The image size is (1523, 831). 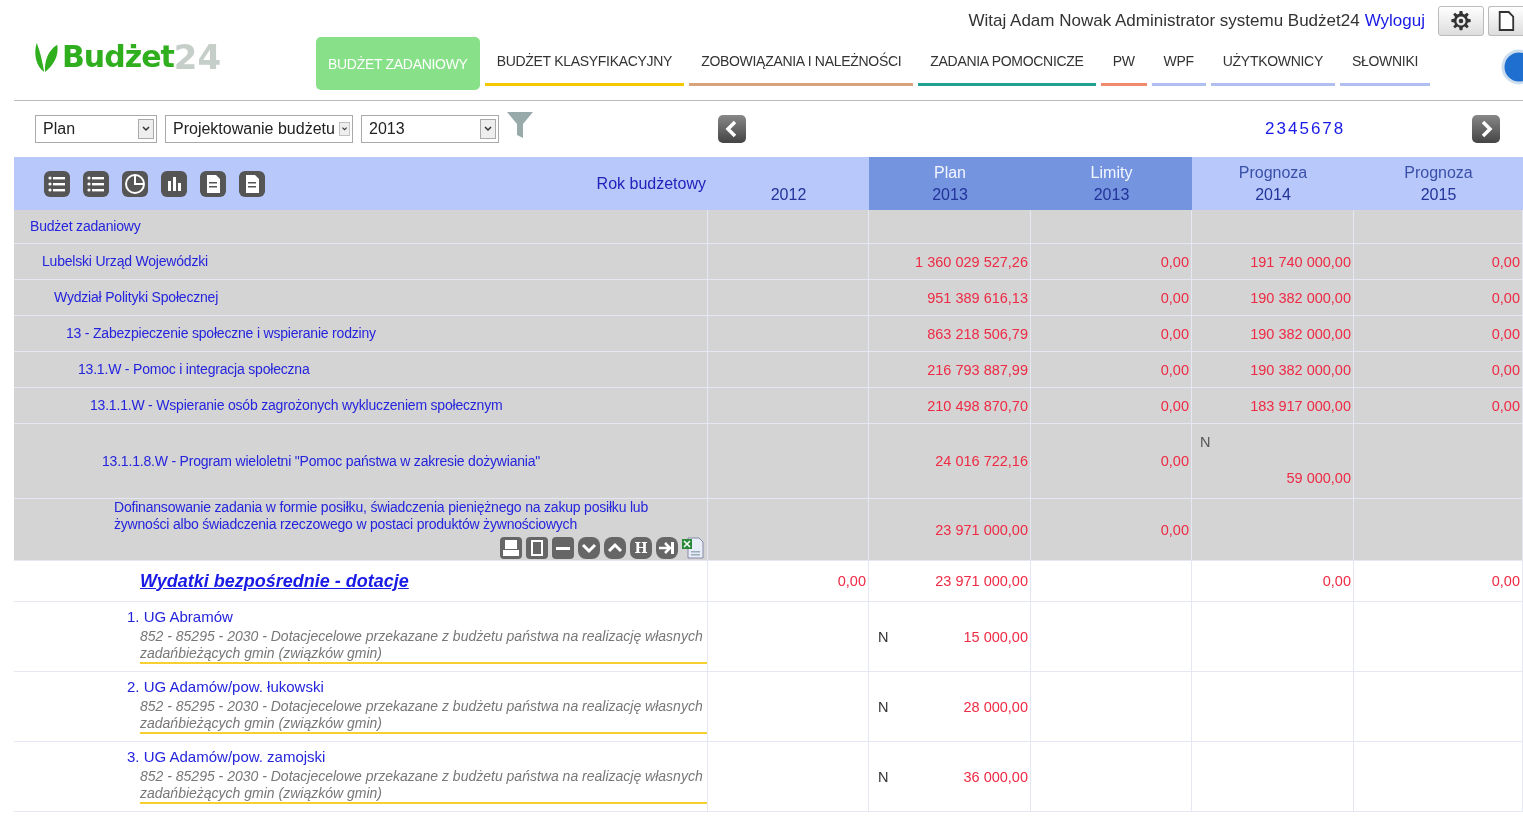 I want to click on pie-chart-icon, so click(x=135, y=183).